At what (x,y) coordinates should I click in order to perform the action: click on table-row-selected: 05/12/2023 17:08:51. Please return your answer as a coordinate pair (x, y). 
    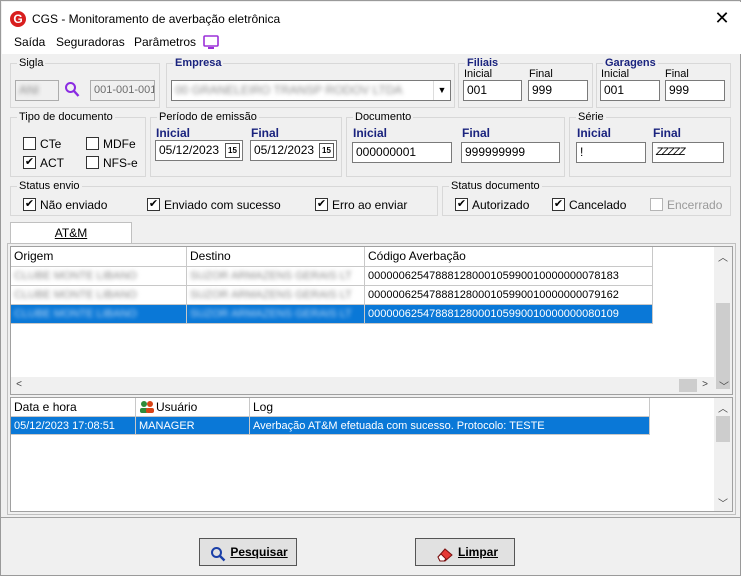
    Looking at the image, I should click on (73, 426).